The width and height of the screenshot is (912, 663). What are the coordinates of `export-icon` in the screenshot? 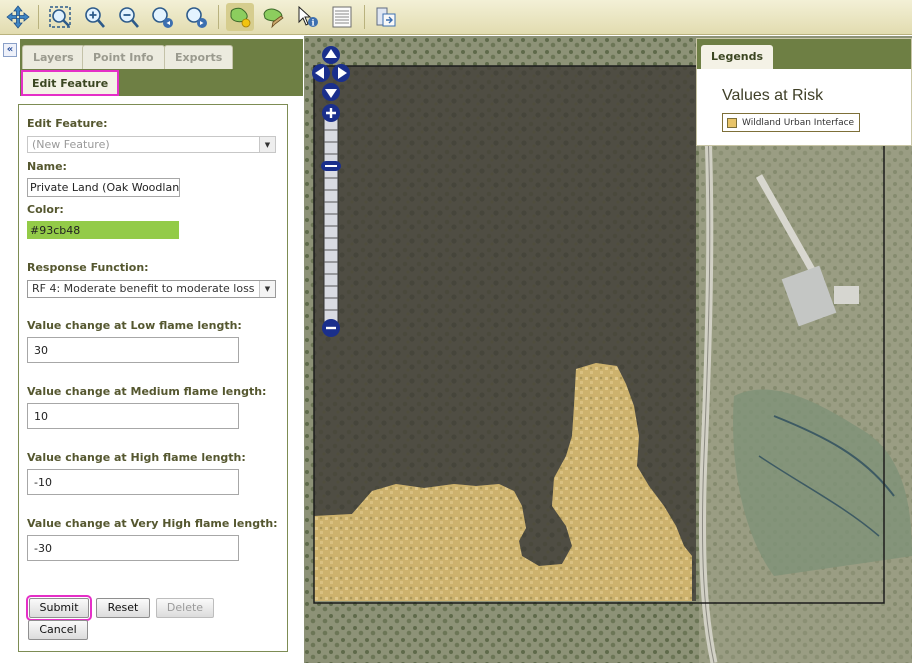 It's located at (386, 17).